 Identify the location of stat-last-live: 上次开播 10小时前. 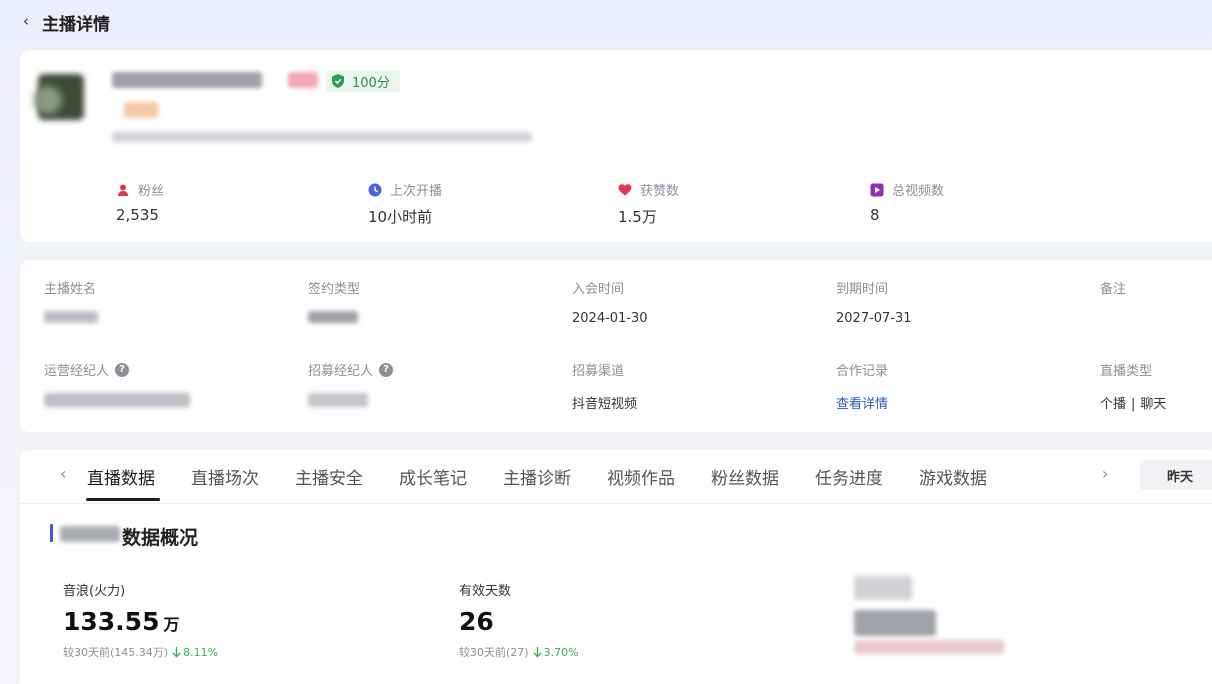
(405, 203).